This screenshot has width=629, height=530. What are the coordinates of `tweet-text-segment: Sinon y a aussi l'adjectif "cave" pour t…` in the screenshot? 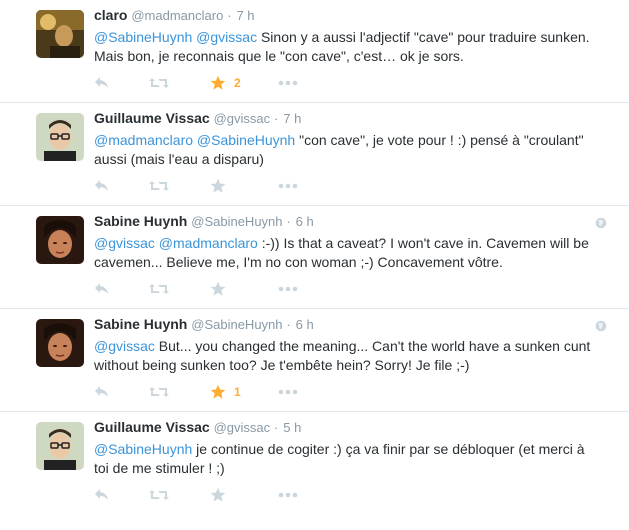 It's located at (423, 37).